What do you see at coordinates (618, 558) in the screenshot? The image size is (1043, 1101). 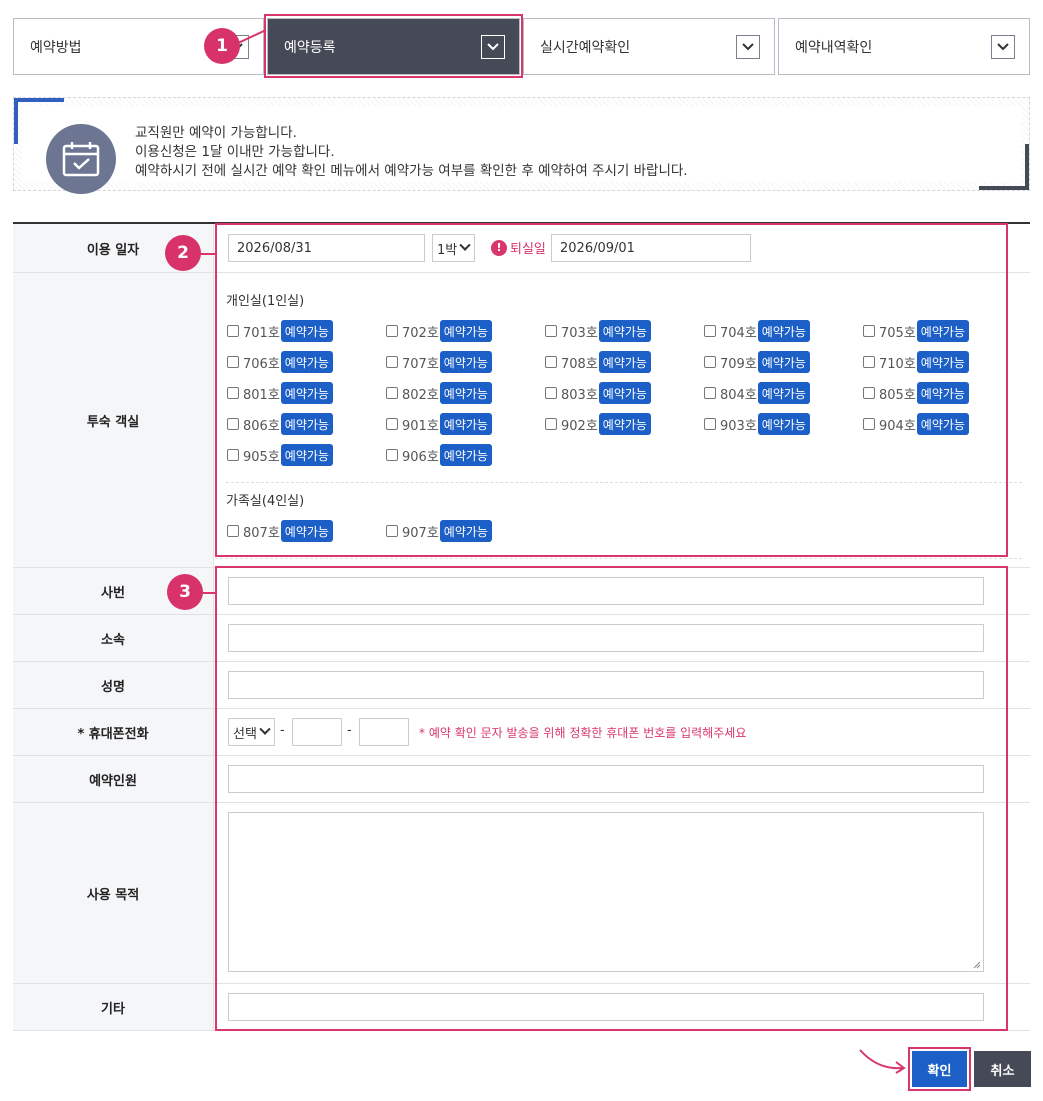 I see `divider` at bounding box center [618, 558].